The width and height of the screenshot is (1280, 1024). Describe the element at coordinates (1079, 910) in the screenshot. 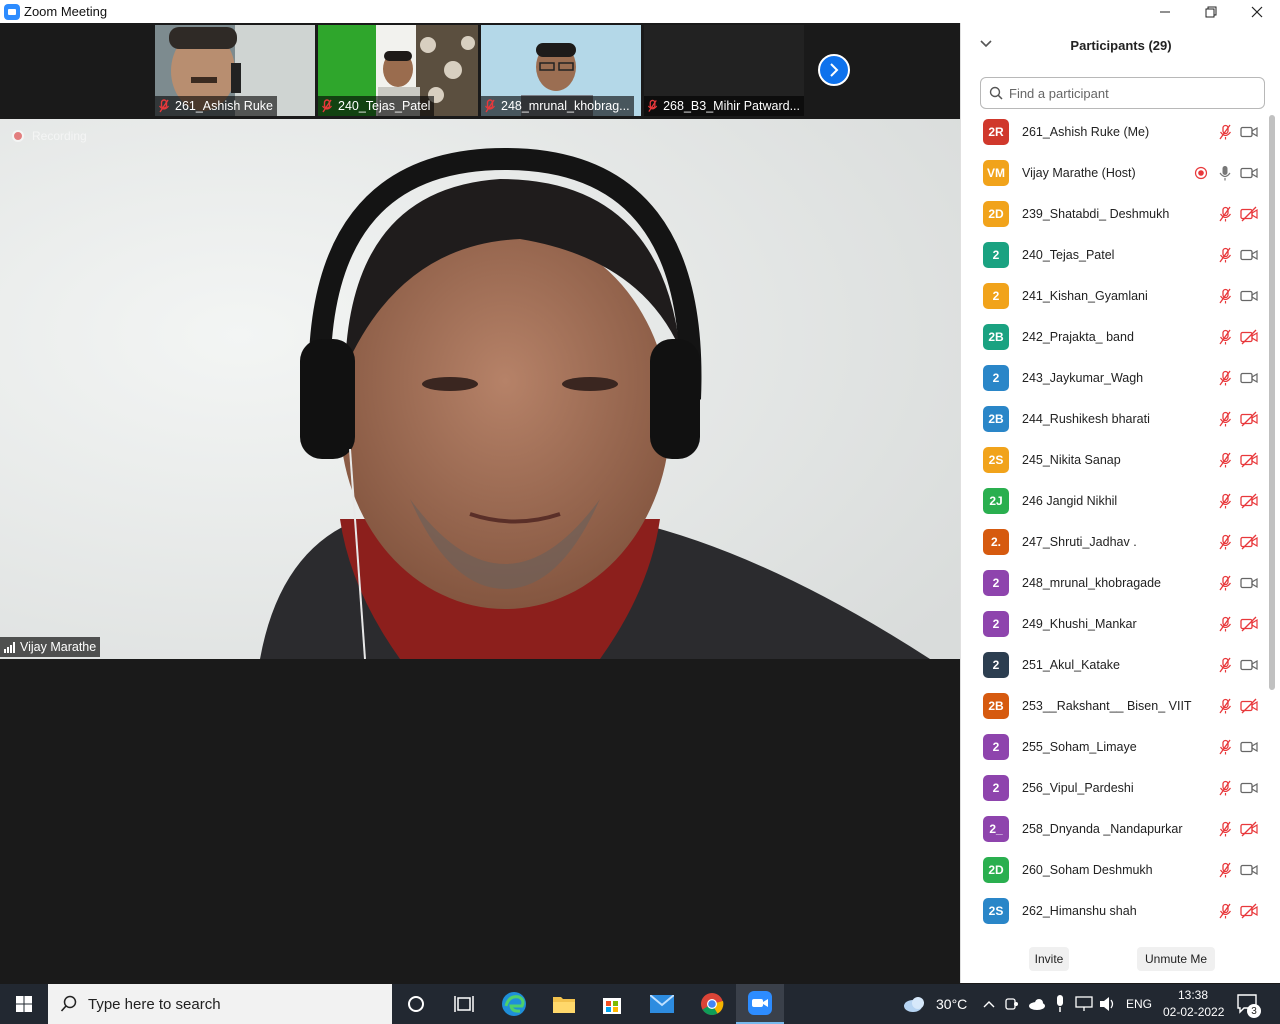

I see `participant-name: 262_Himanshu shah` at that location.